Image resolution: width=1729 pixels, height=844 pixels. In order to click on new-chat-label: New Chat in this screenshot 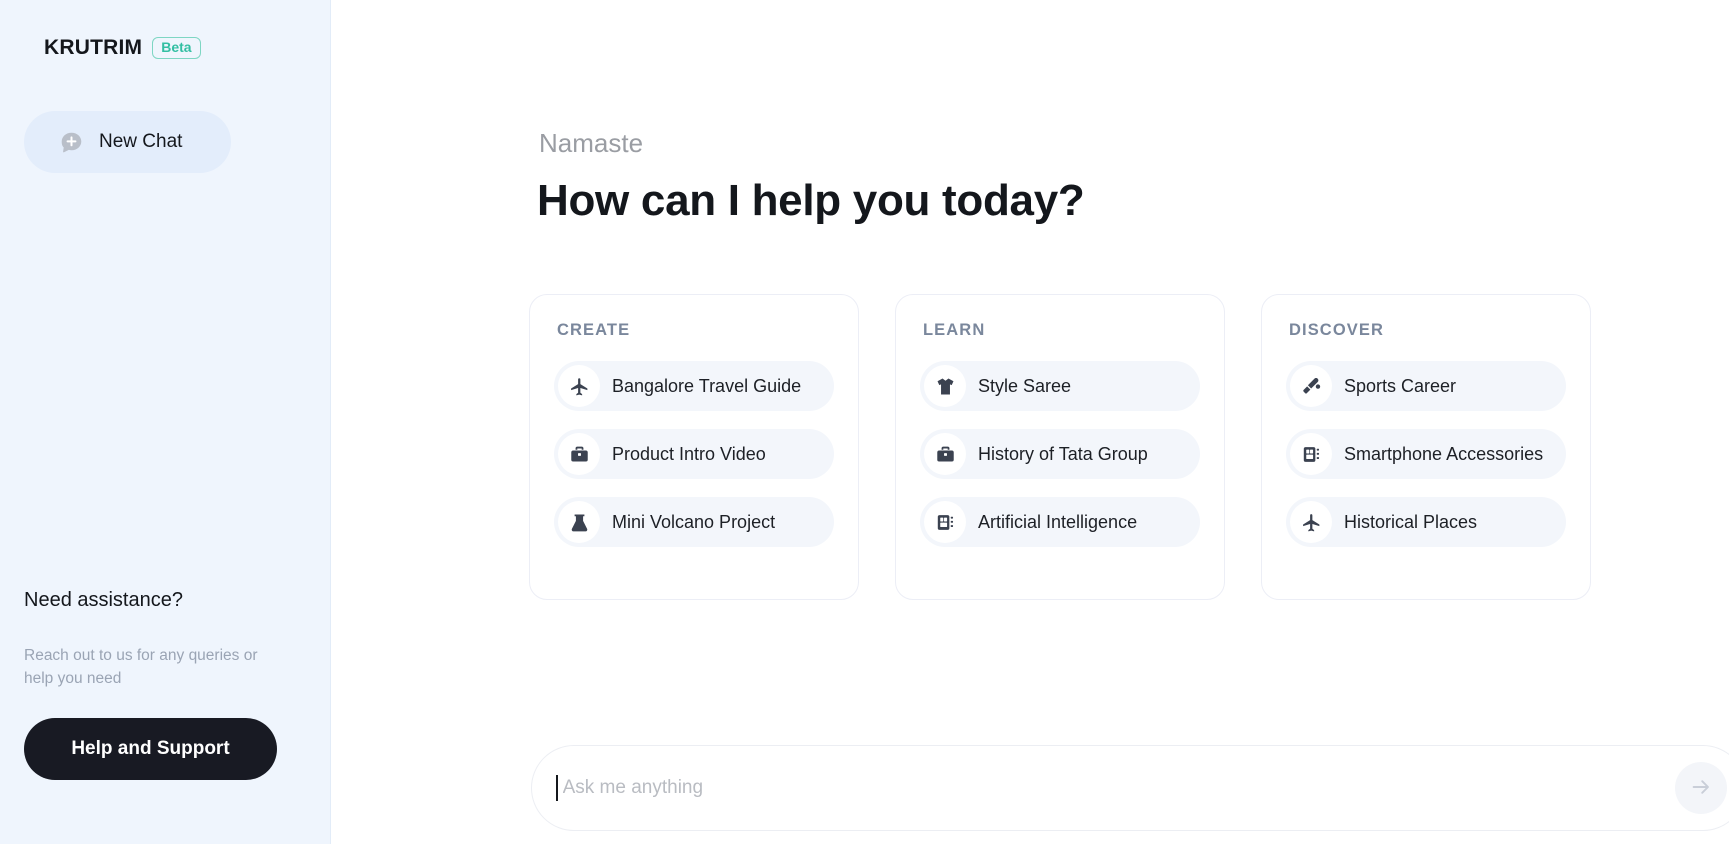, I will do `click(141, 141)`.